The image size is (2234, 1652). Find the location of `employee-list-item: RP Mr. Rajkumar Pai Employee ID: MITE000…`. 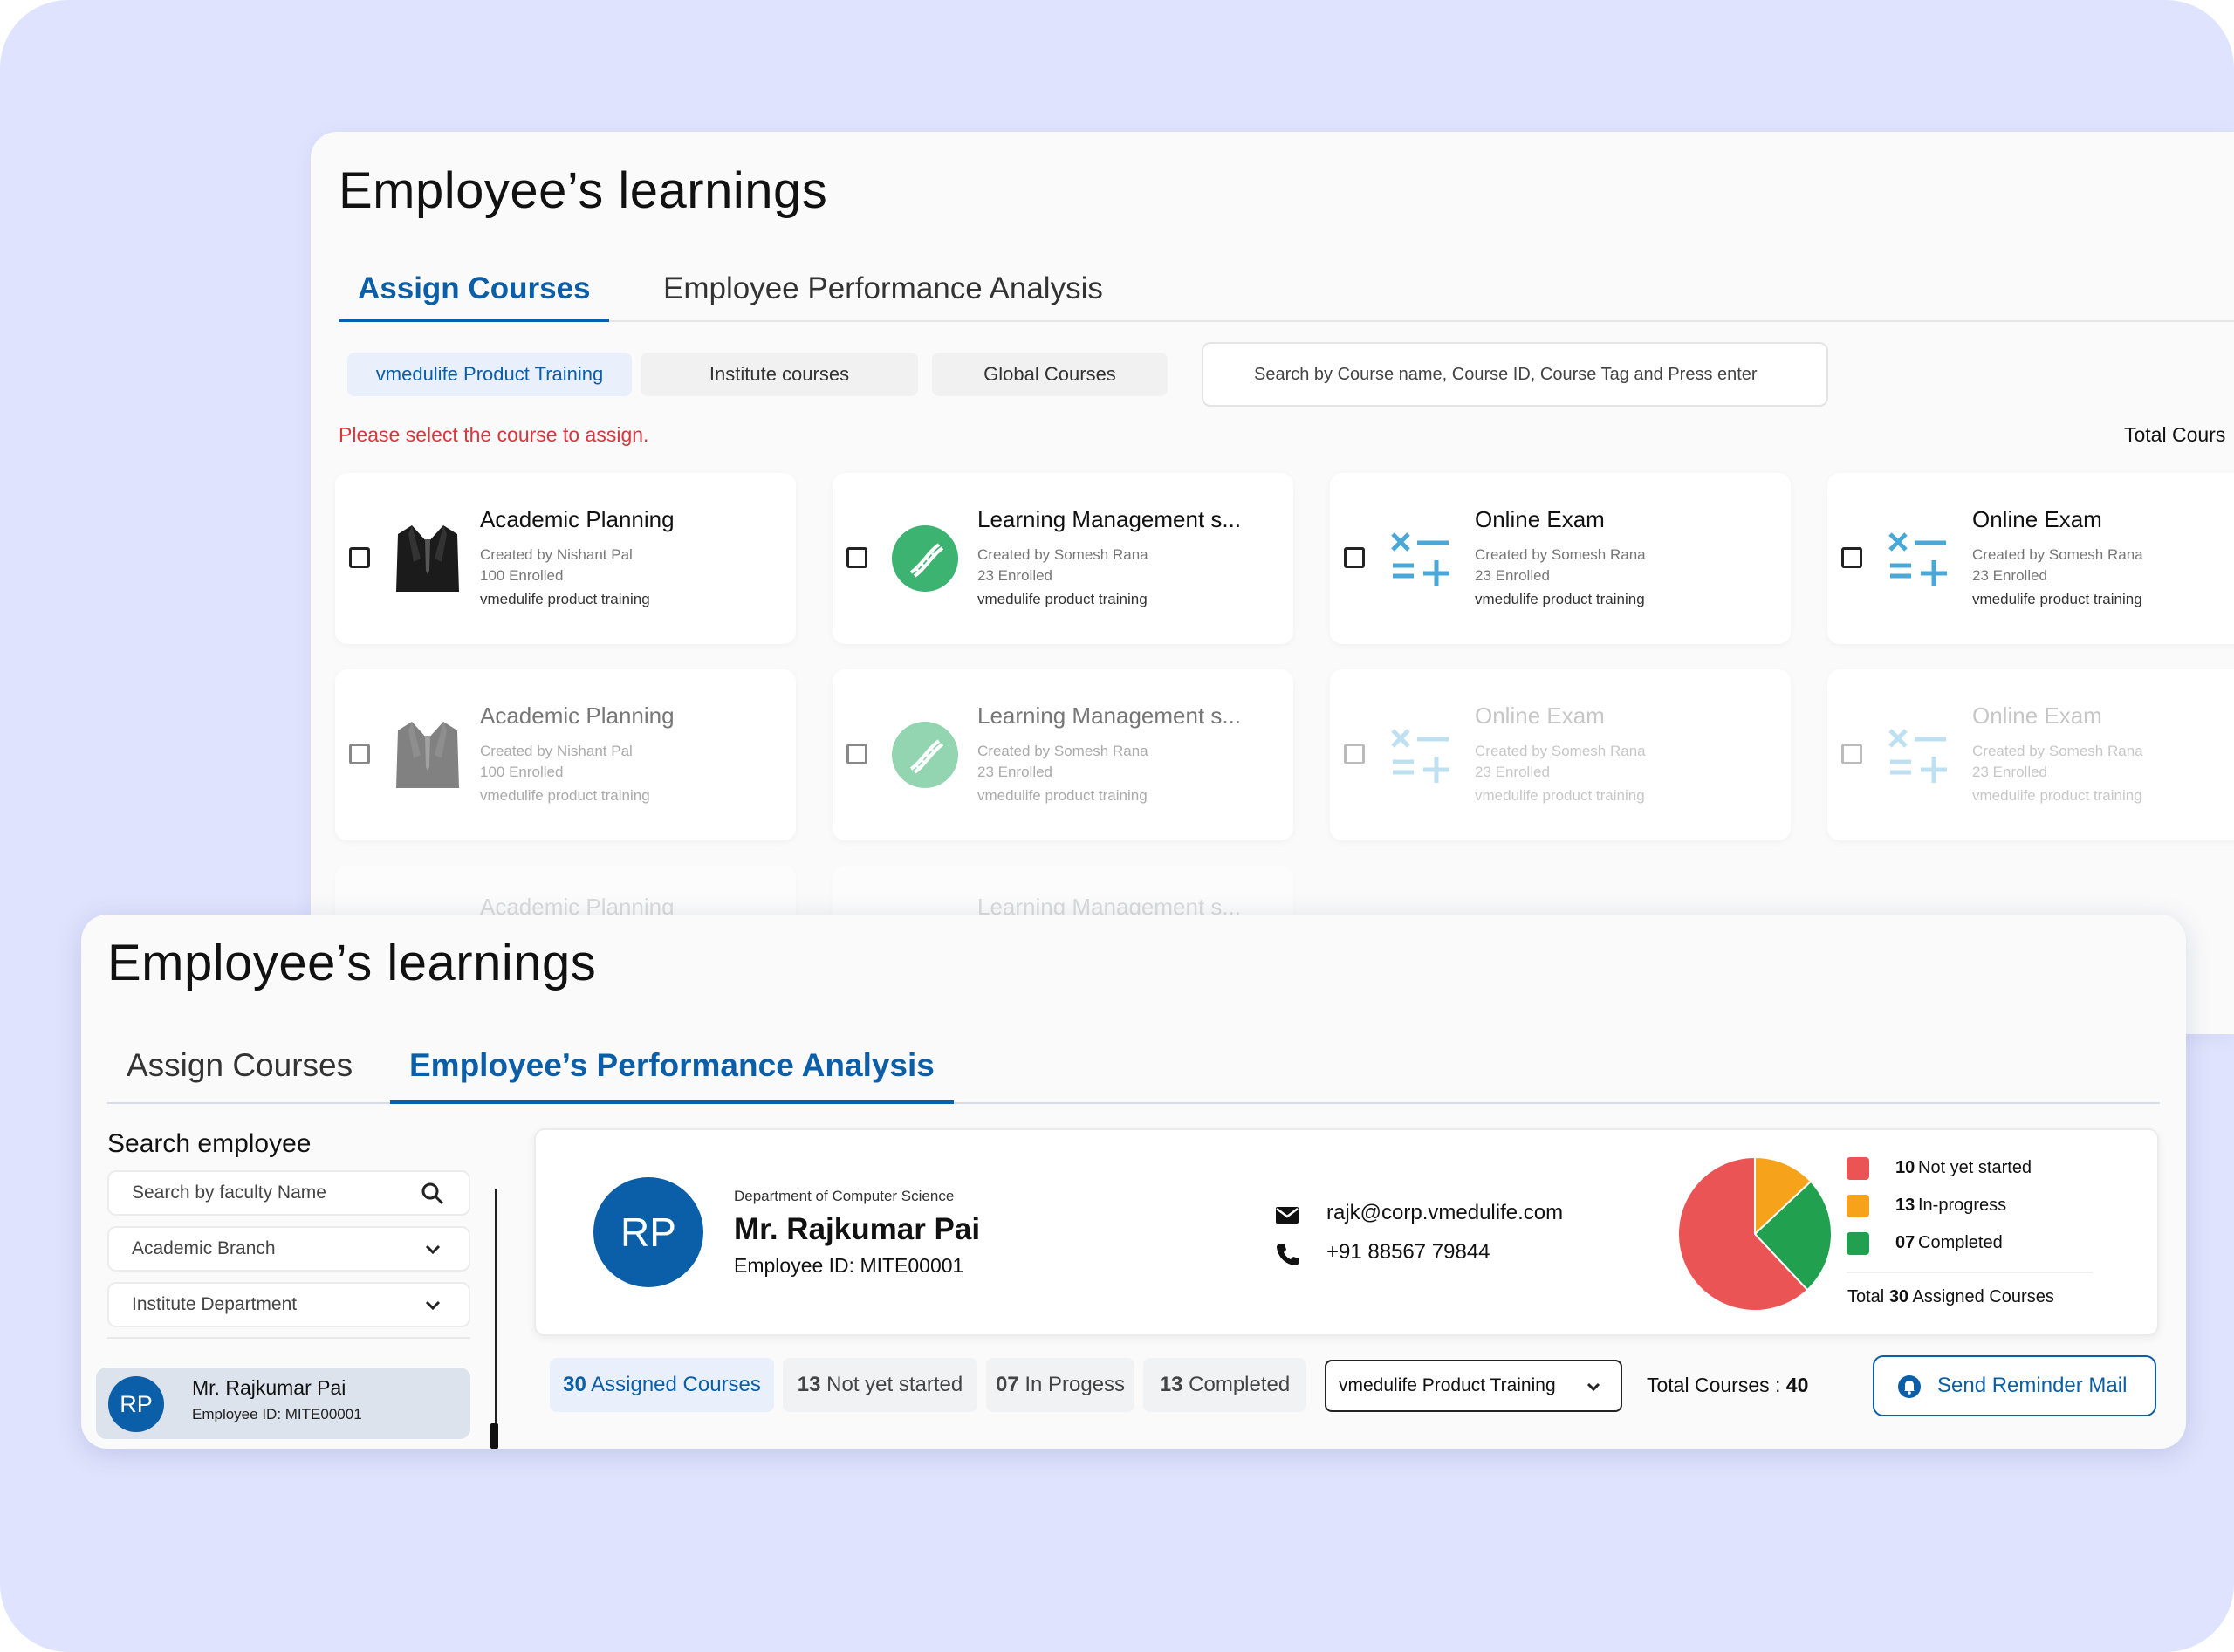

employee-list-item: RP Mr. Rajkumar Pai Employee ID: MITE000… is located at coordinates (283, 1404).